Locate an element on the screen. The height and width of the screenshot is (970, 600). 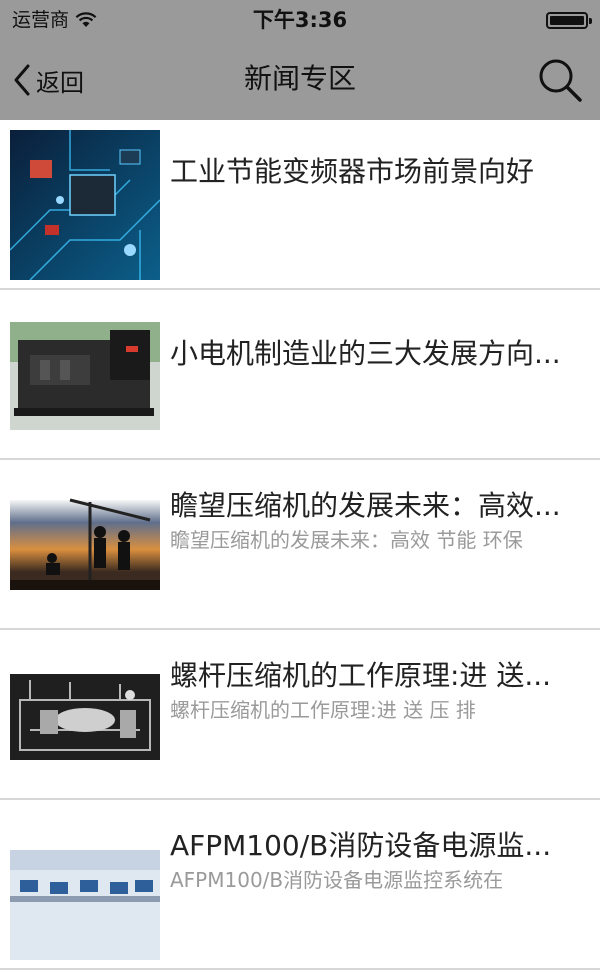
news-thumbnail-circuit is located at coordinates (85, 205).